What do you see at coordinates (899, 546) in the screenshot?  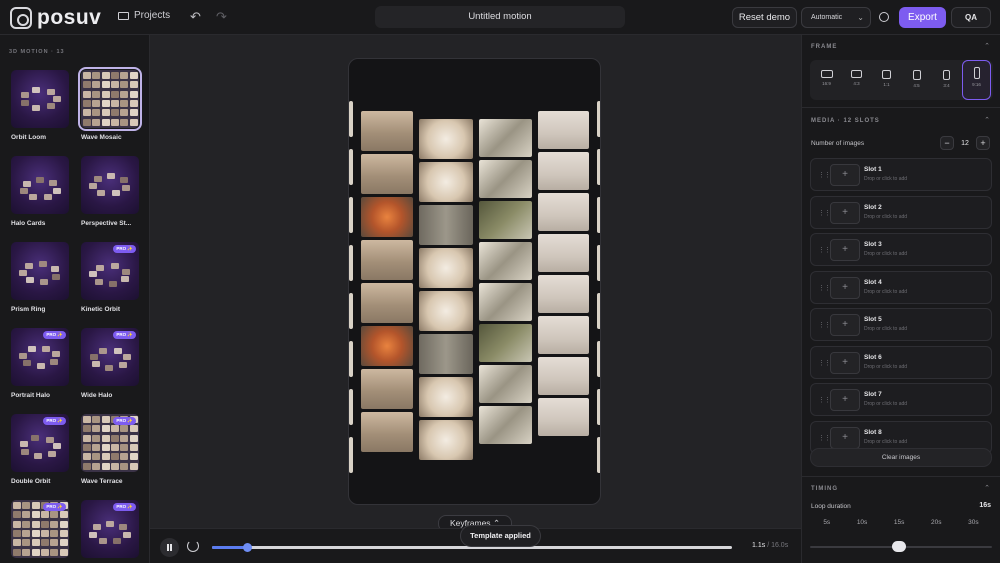 I see `loop-slider-handle` at bounding box center [899, 546].